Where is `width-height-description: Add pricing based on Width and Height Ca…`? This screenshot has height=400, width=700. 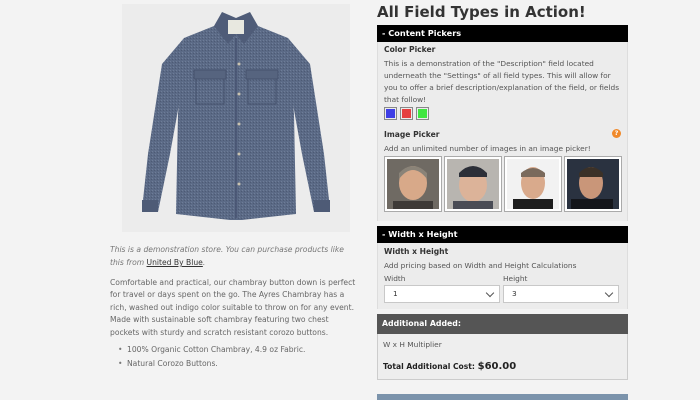
width-height-description: Add pricing based on Width and Height Ca… is located at coordinates (480, 265).